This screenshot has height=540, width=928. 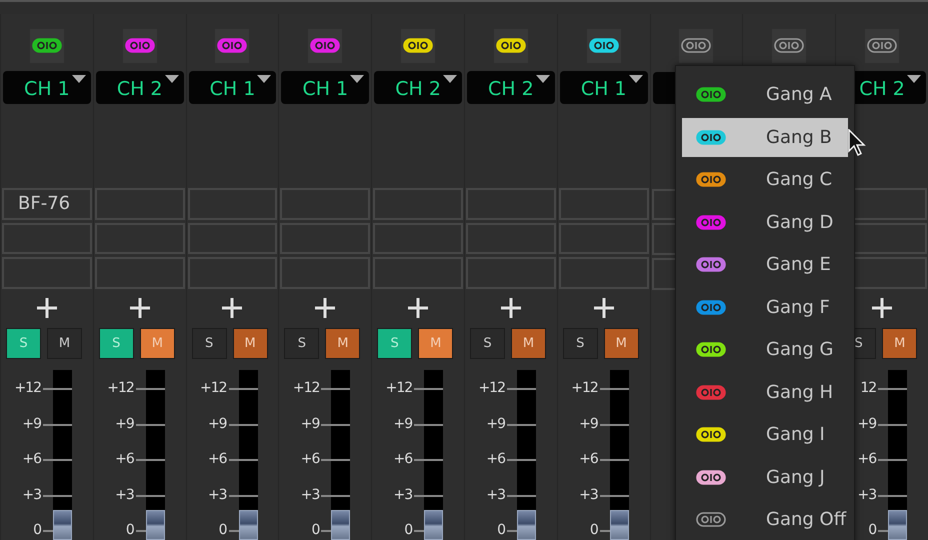 What do you see at coordinates (799, 137) in the screenshot?
I see `menu-item-label: Gang B` at bounding box center [799, 137].